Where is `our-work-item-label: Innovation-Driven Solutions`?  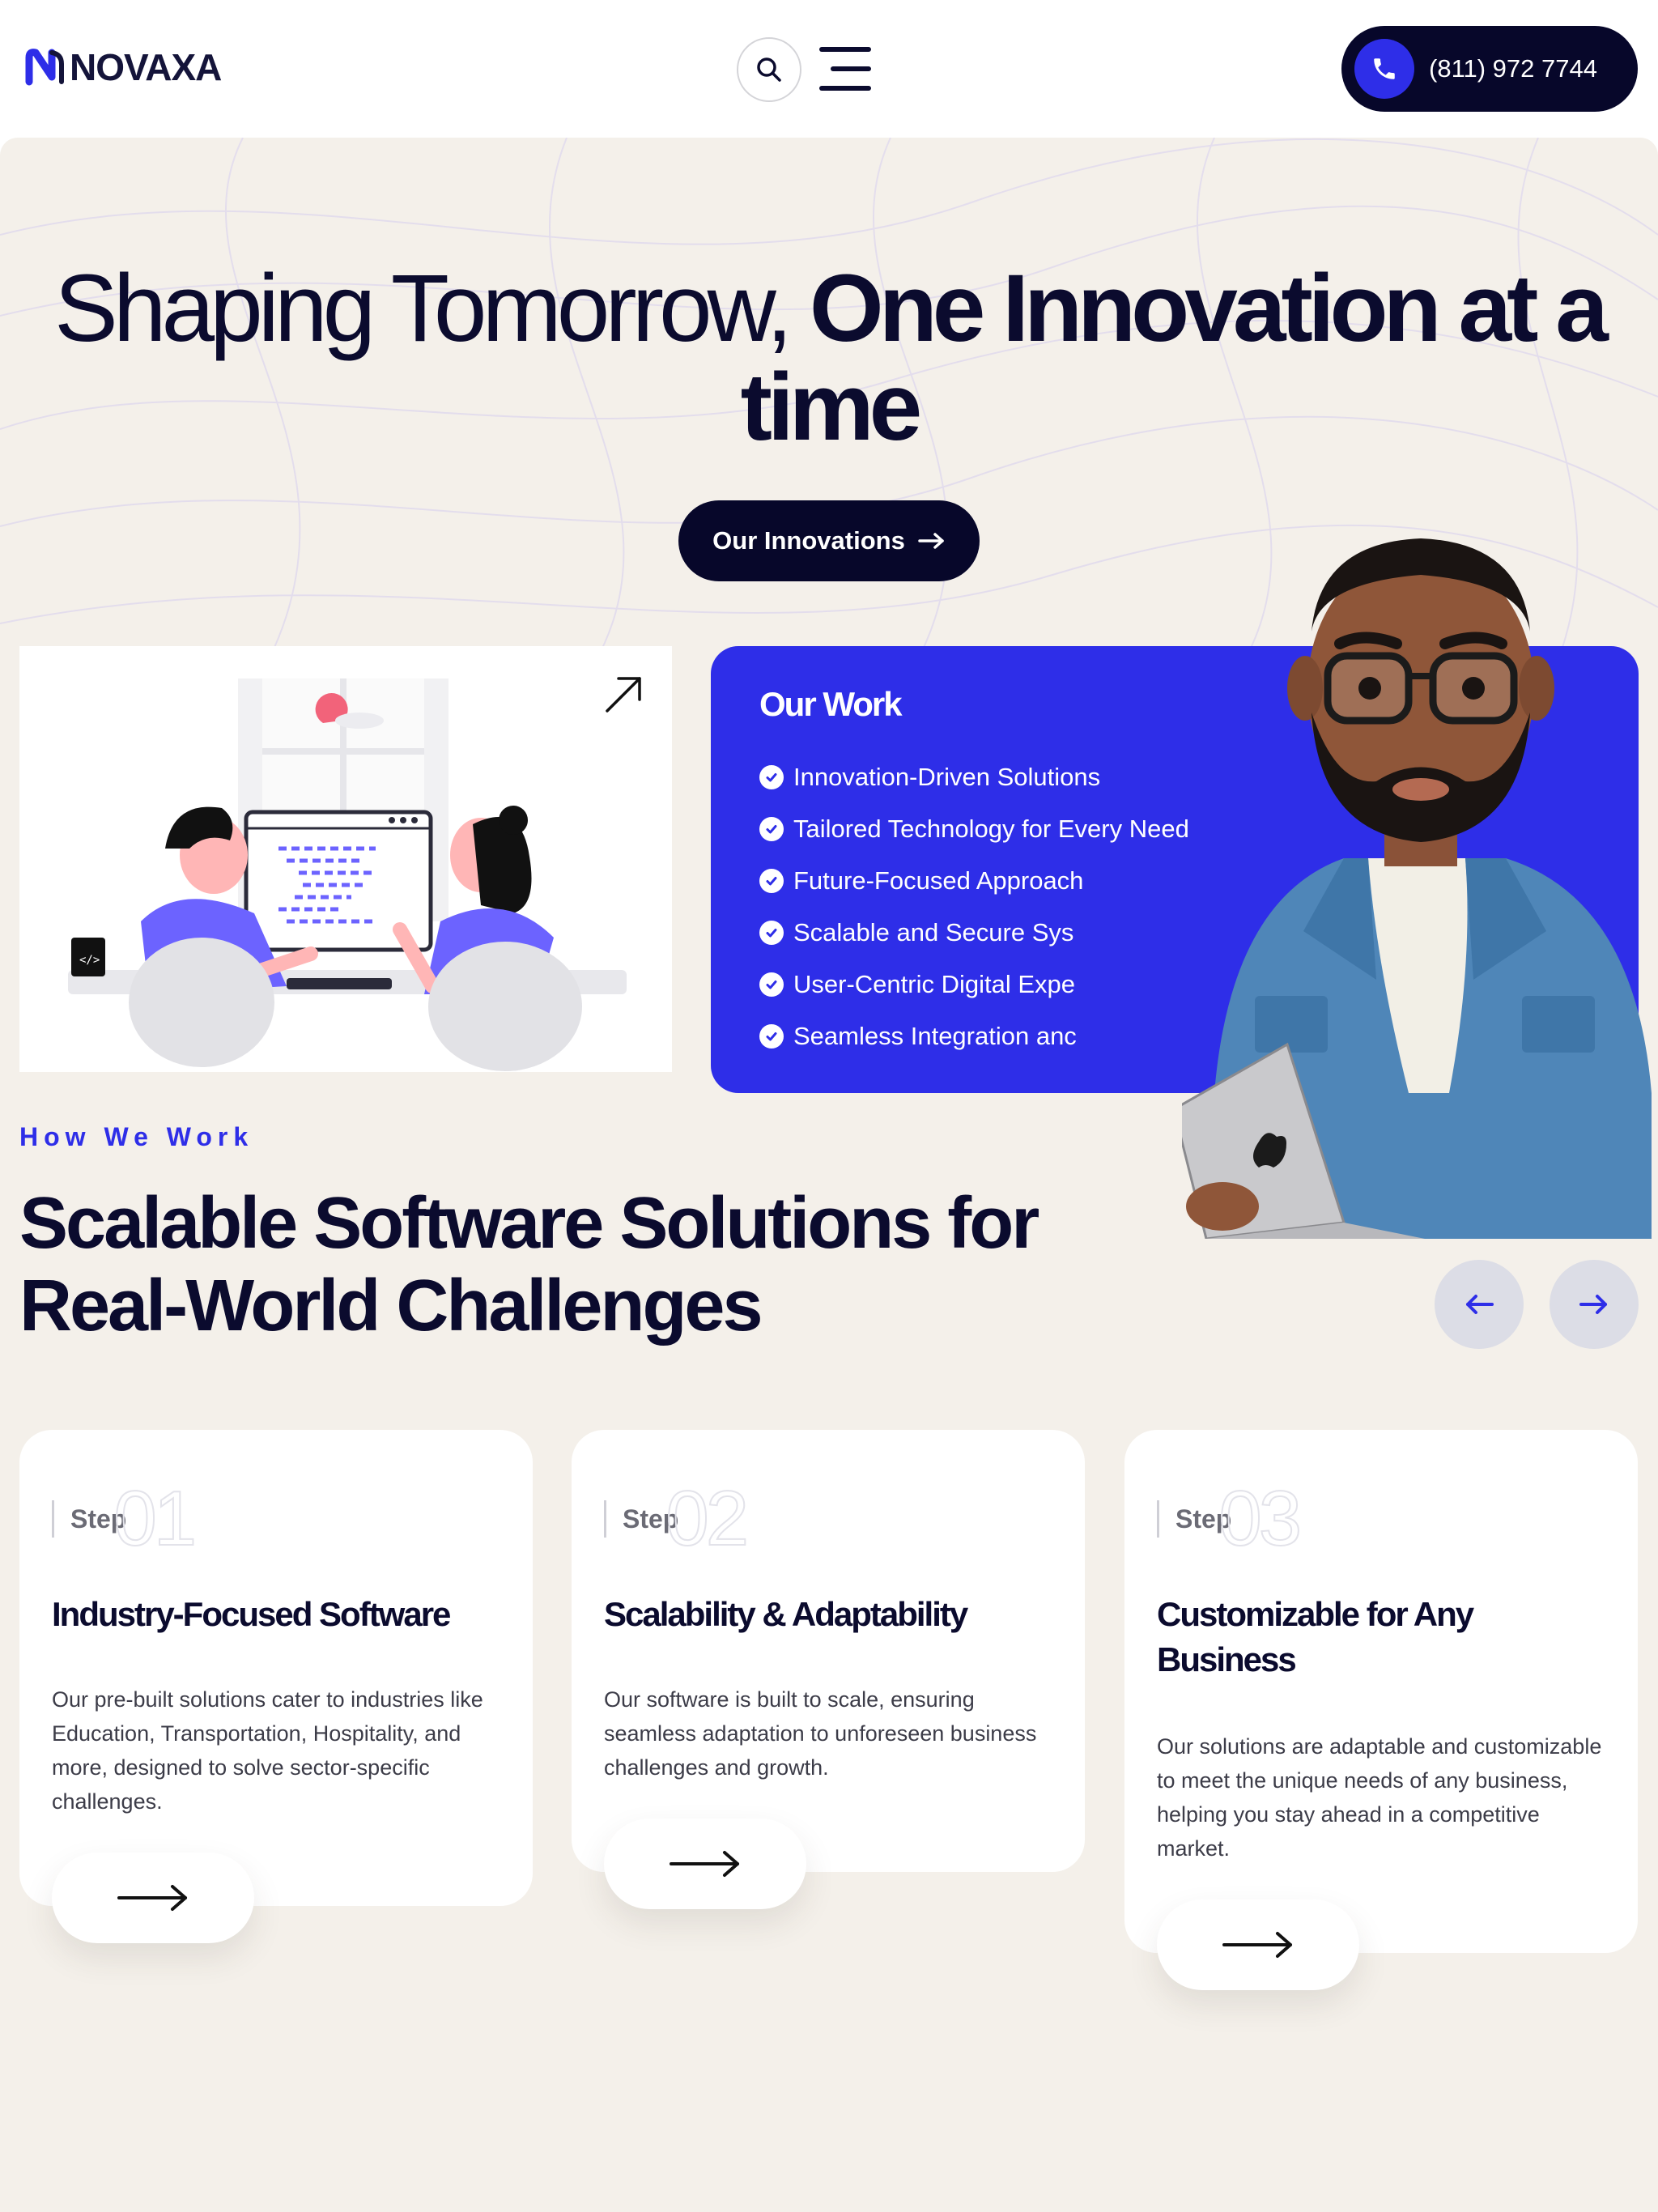
our-work-item-label: Innovation-Driven Solutions is located at coordinates (947, 777).